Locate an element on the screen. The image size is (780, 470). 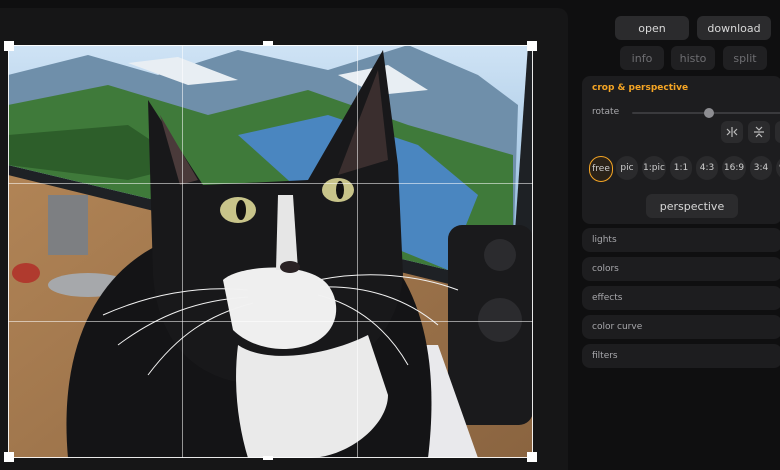
ratio-9-partial: 9: is located at coordinates (778, 168).